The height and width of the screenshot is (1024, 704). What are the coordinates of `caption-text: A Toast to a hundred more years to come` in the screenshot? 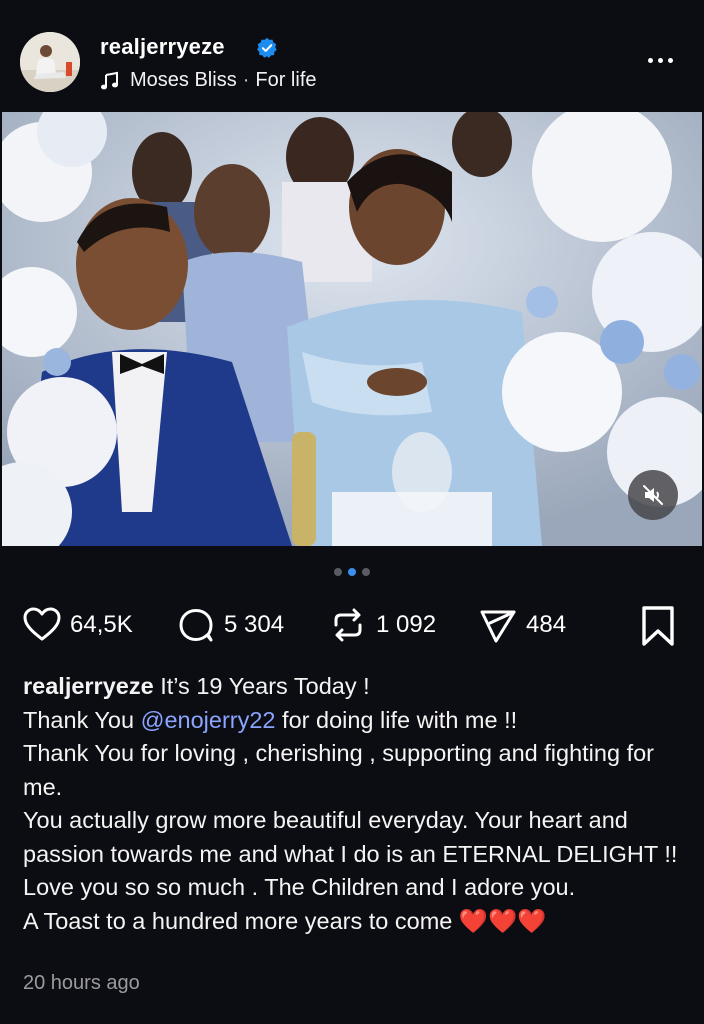 It's located at (238, 920).